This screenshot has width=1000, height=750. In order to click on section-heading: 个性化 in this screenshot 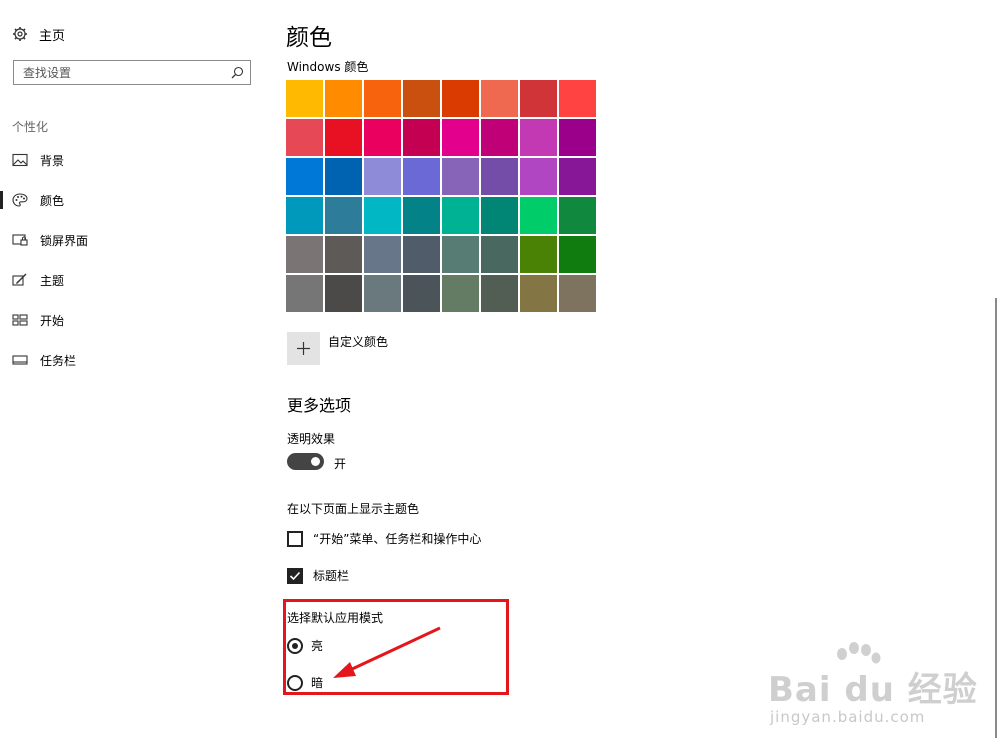, I will do `click(30, 127)`.